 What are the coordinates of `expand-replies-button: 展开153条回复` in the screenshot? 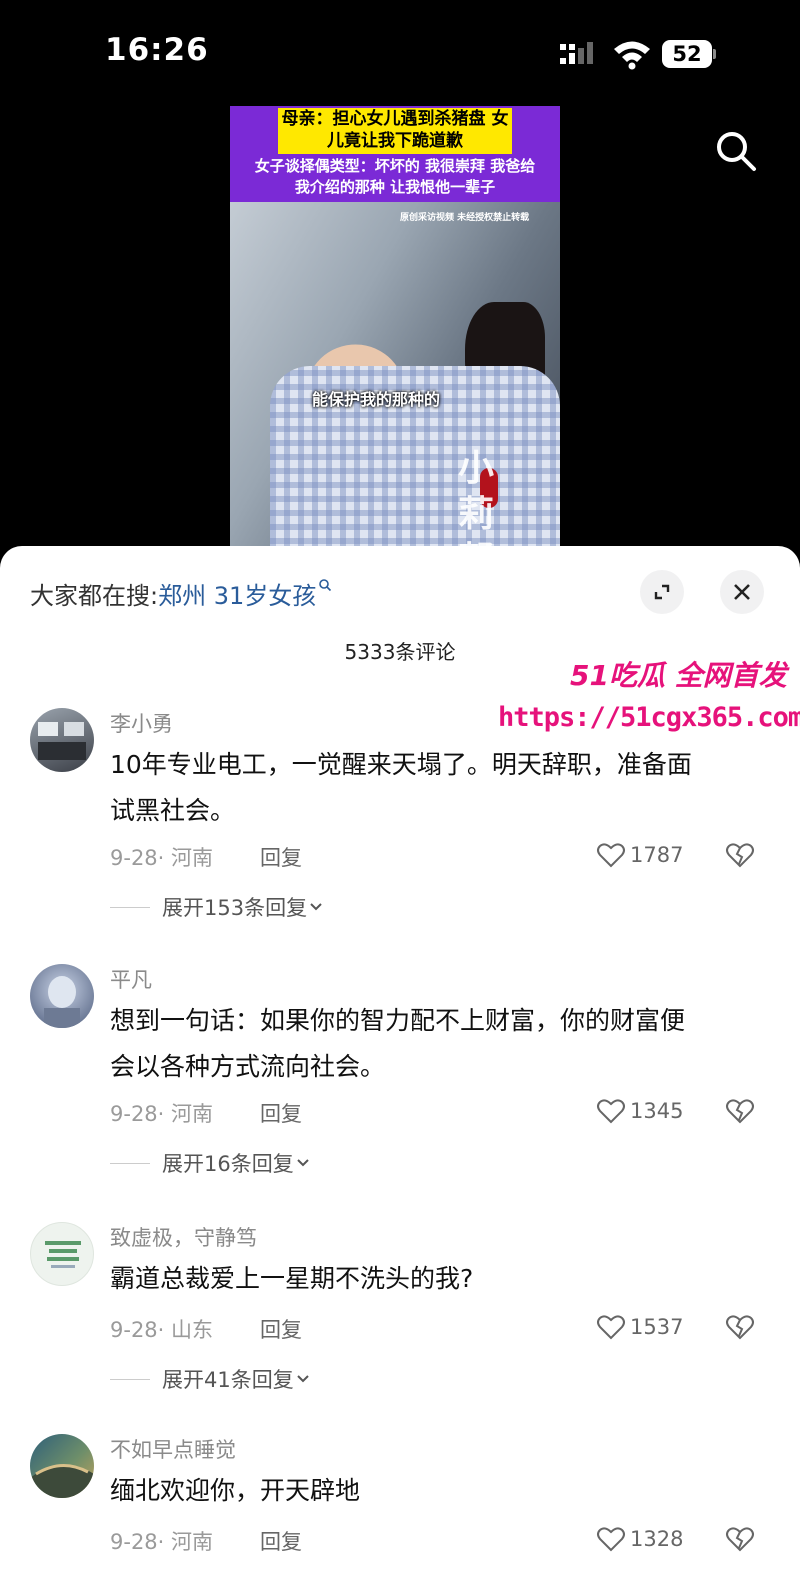 It's located at (217, 907).